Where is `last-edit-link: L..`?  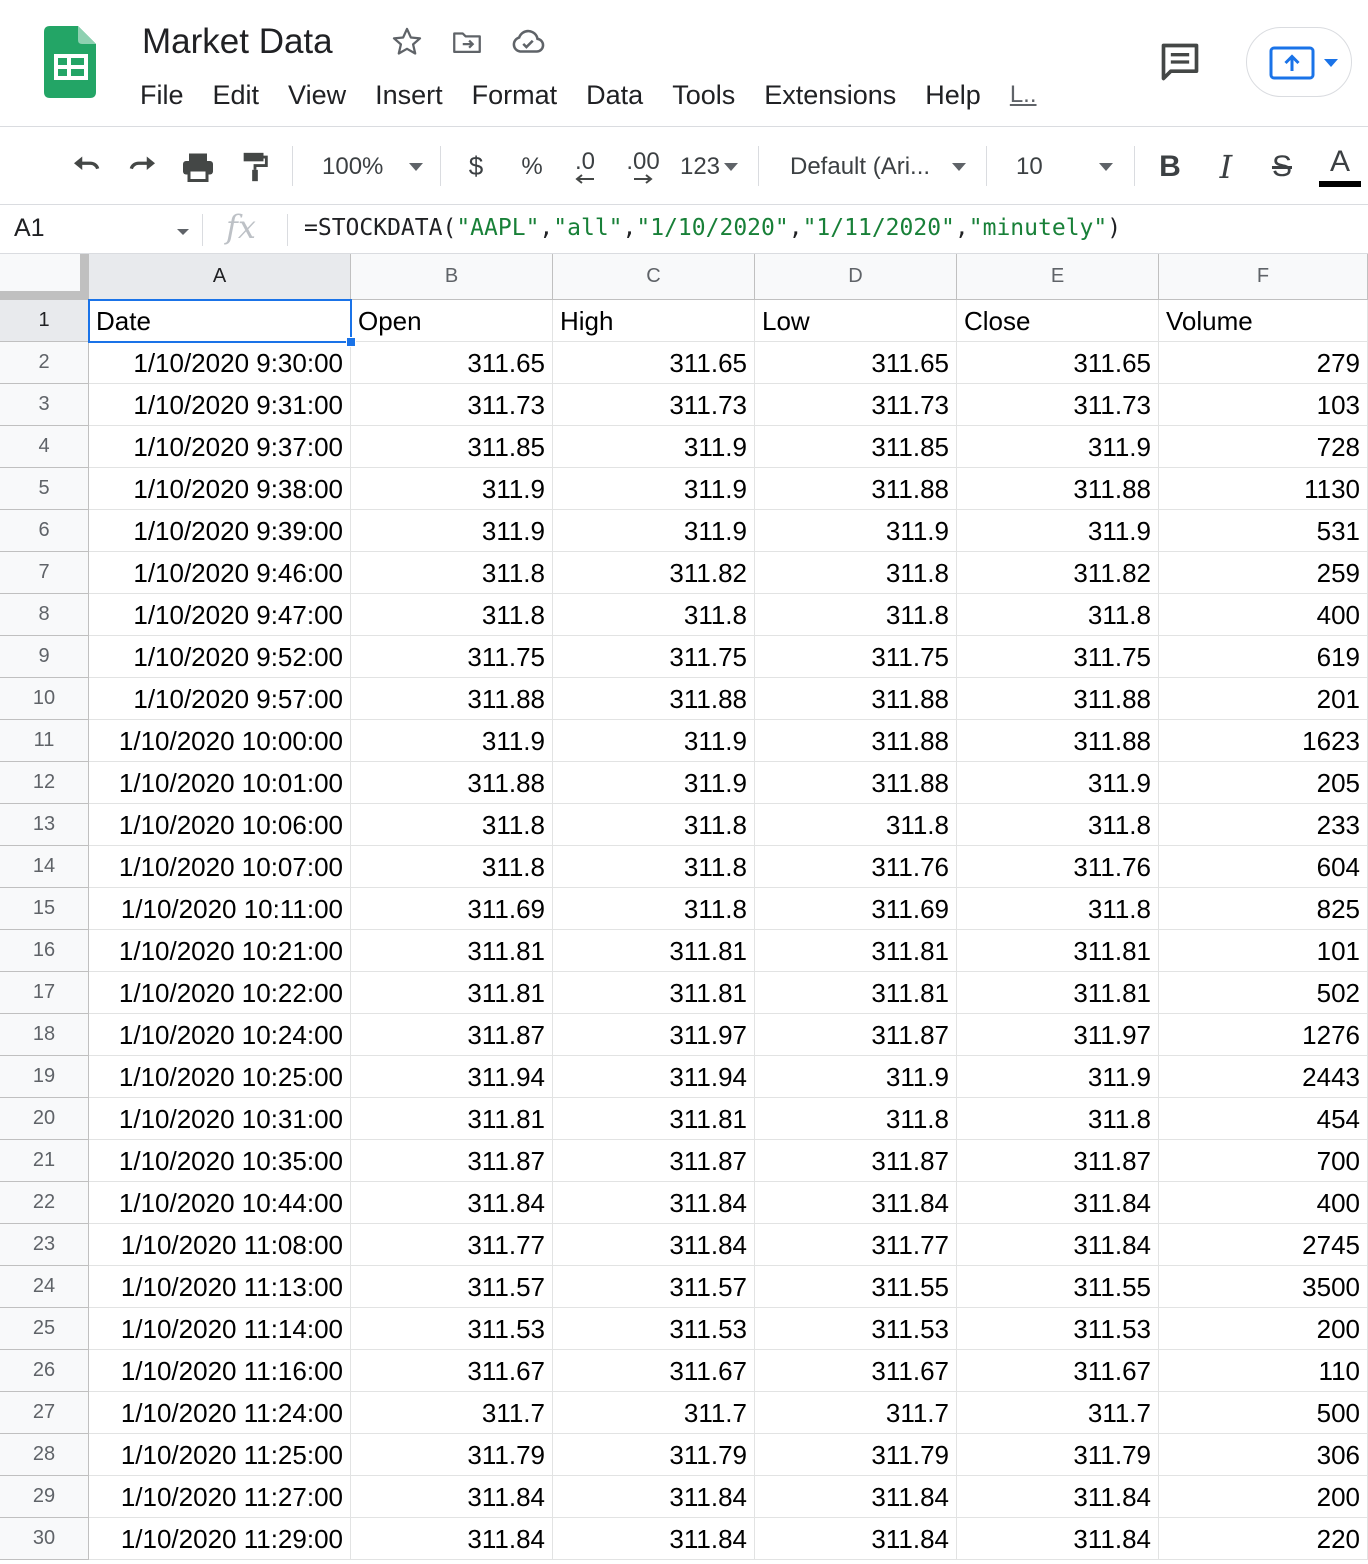 last-edit-link: L.. is located at coordinates (1023, 96).